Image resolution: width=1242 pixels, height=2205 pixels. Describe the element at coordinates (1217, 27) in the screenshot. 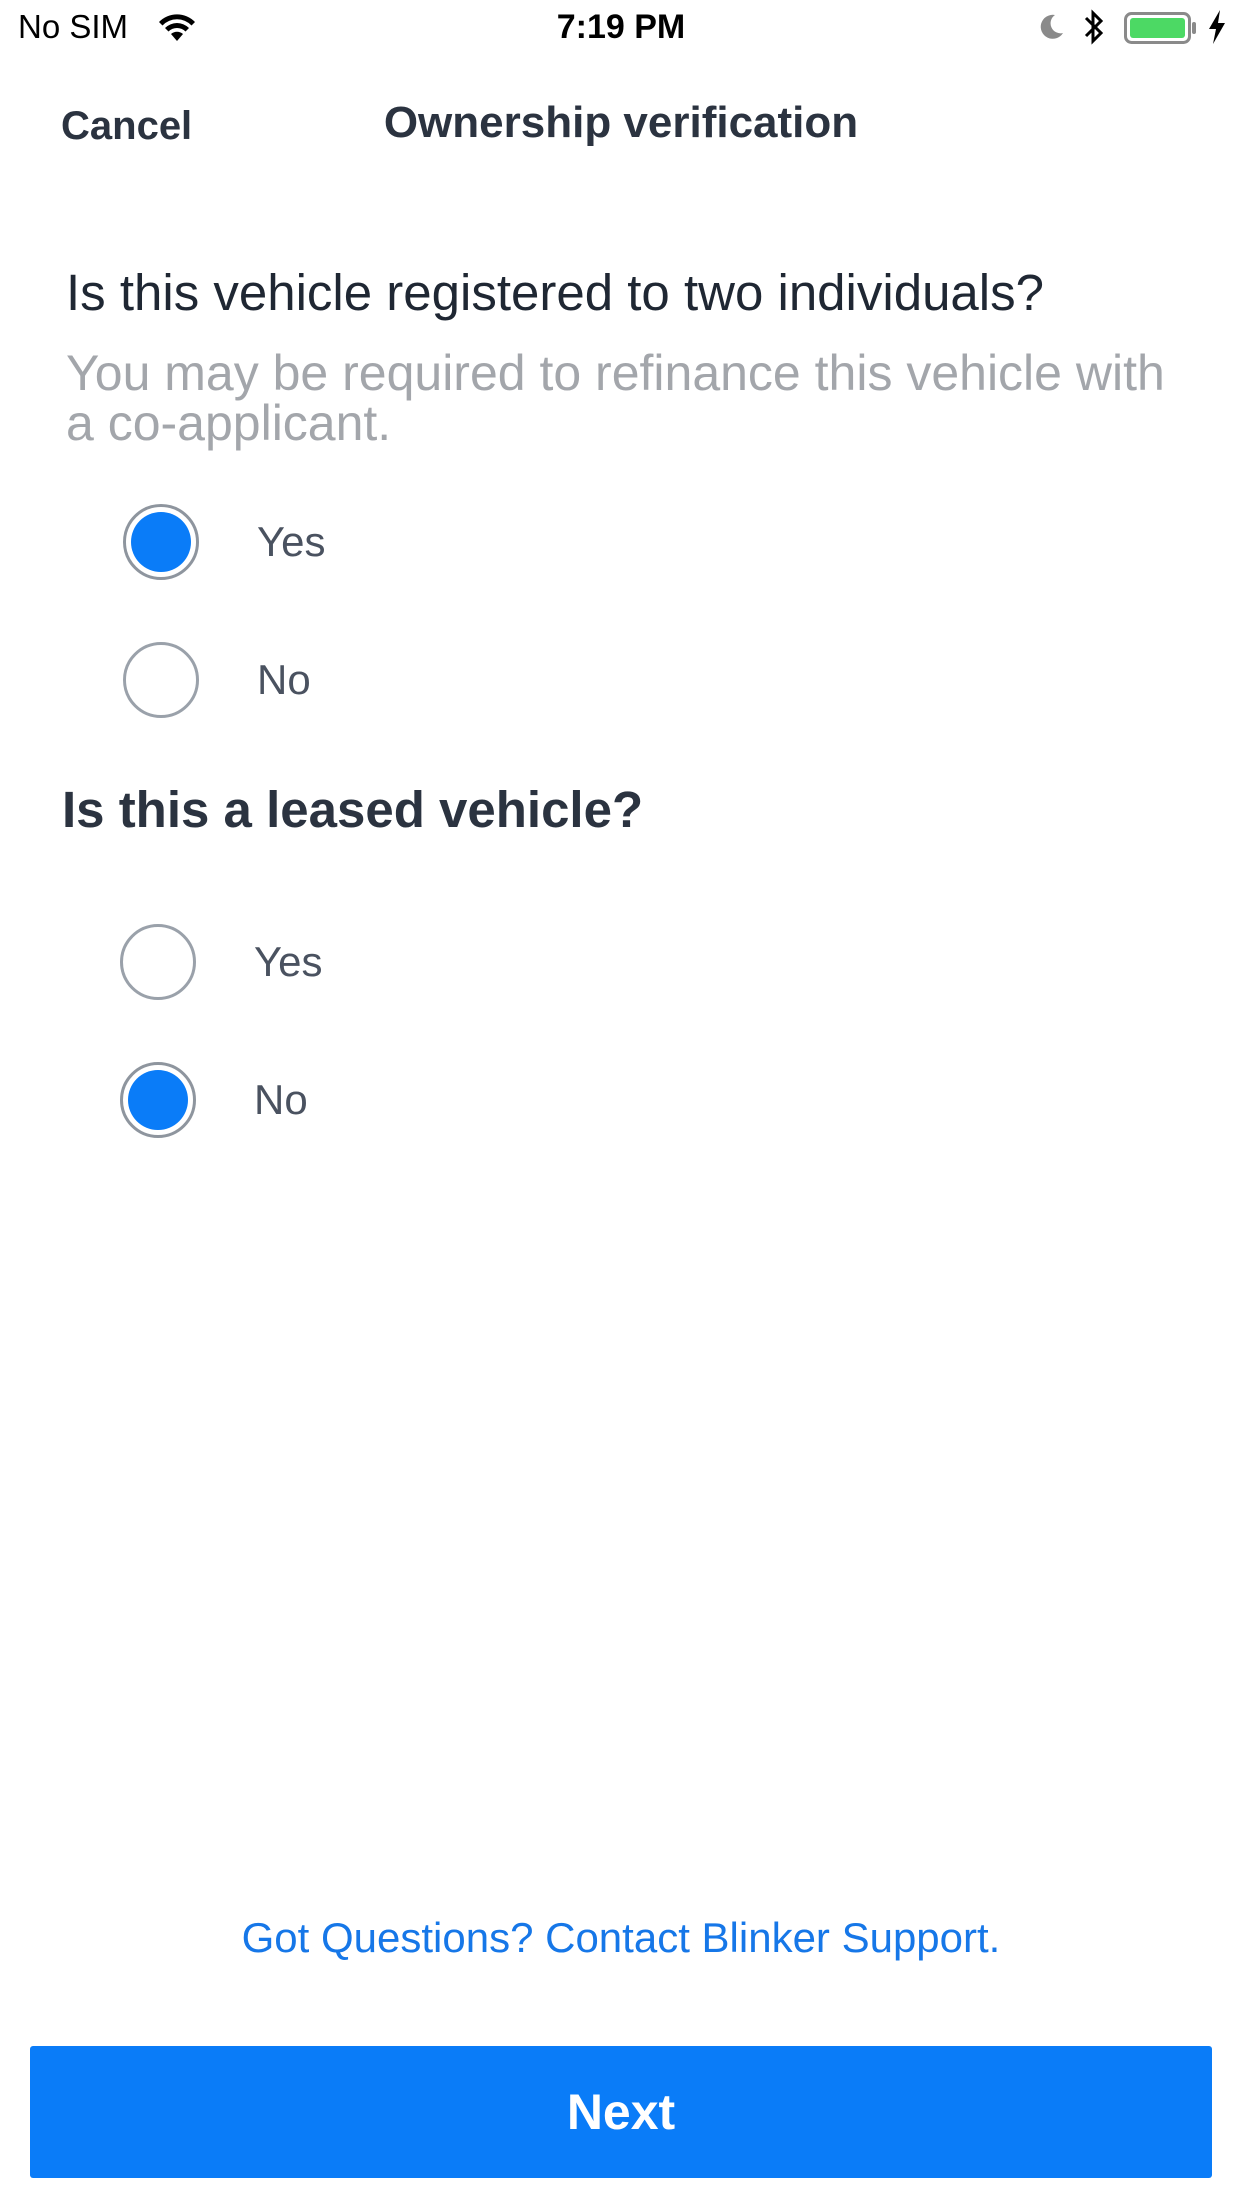

I see `charging-icon` at that location.